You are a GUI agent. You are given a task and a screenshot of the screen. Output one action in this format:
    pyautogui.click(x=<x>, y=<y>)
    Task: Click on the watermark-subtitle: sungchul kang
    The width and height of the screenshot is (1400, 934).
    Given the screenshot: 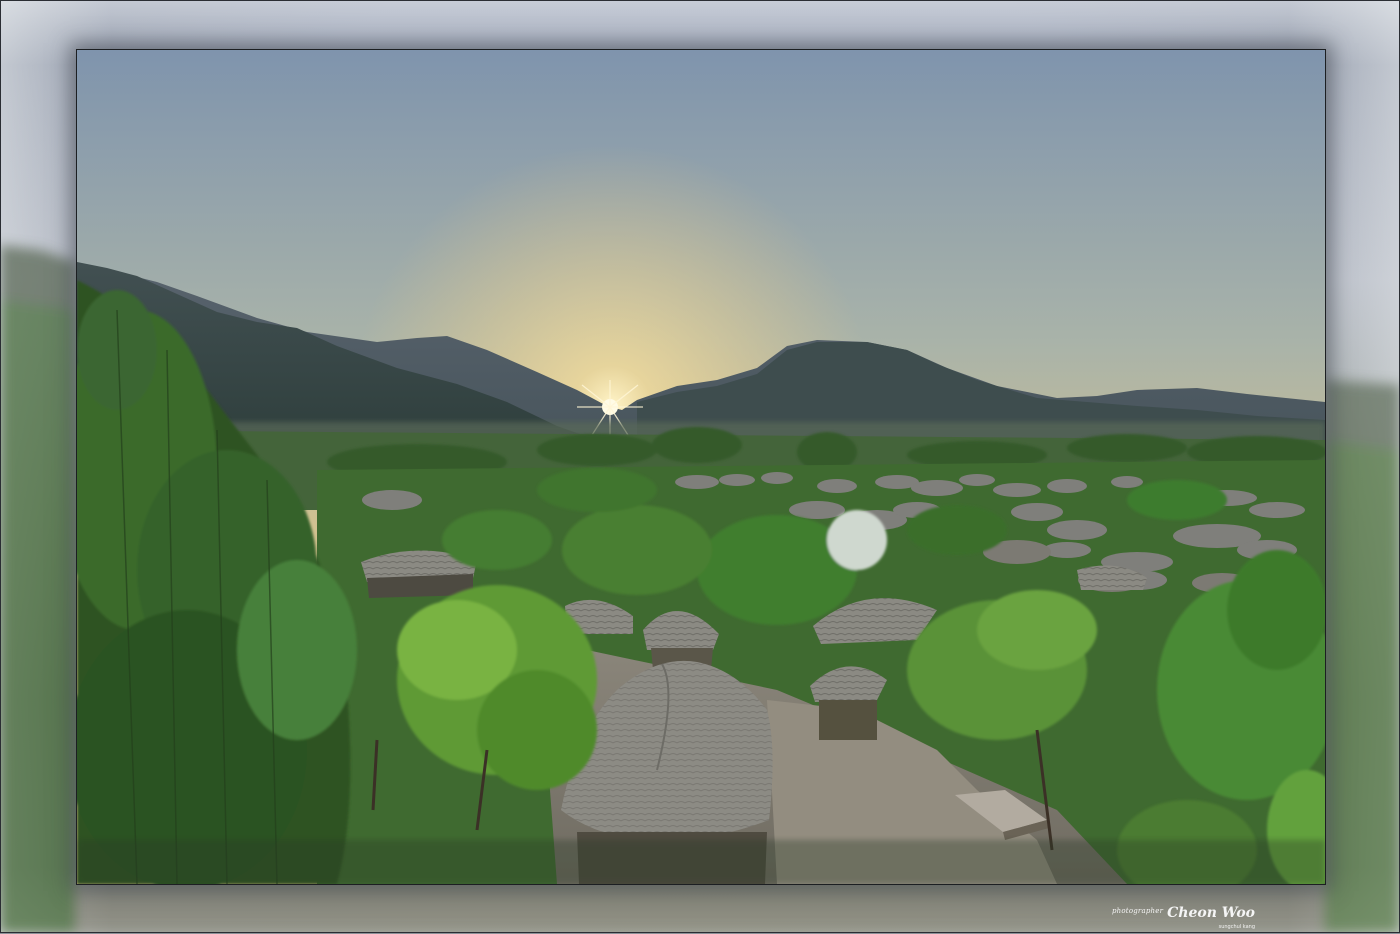 What is the action you would take?
    pyautogui.click(x=1237, y=927)
    